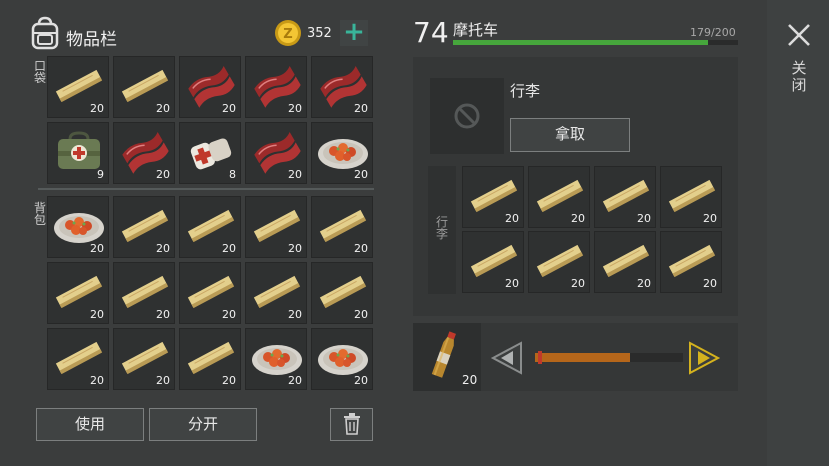 The width and height of the screenshot is (829, 466). I want to click on pocket-slot: 8, so click(210, 153).